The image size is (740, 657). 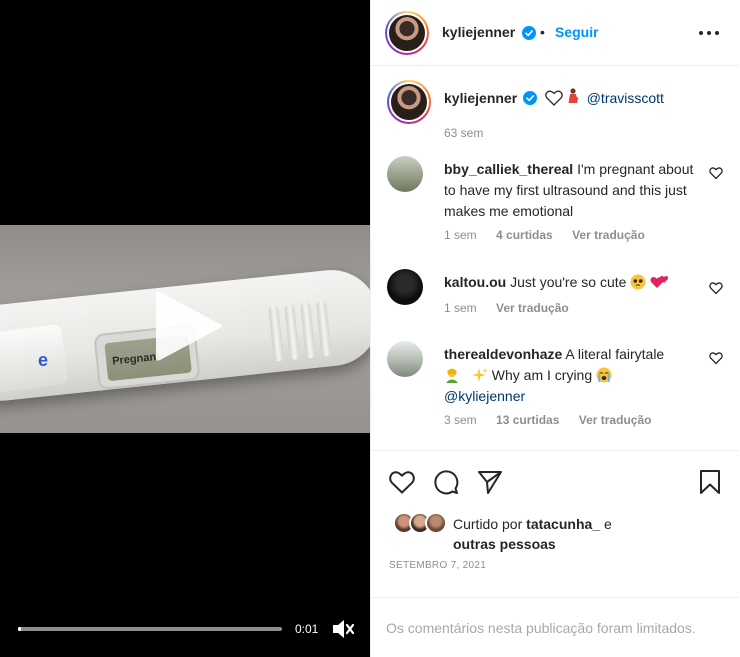 What do you see at coordinates (436, 523) in the screenshot?
I see `liker-avatar` at bounding box center [436, 523].